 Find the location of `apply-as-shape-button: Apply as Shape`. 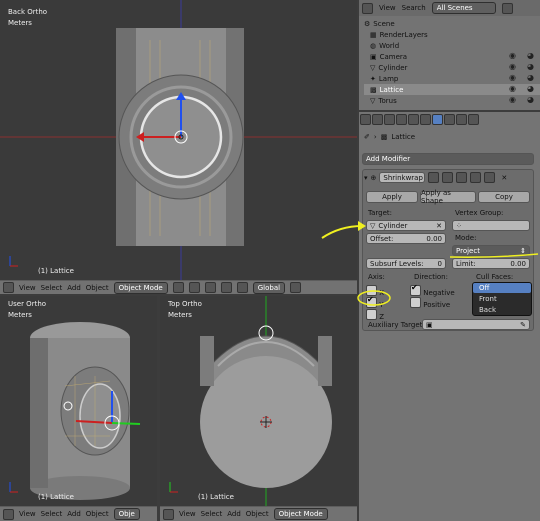

apply-as-shape-button: Apply as Shape is located at coordinates (448, 197).